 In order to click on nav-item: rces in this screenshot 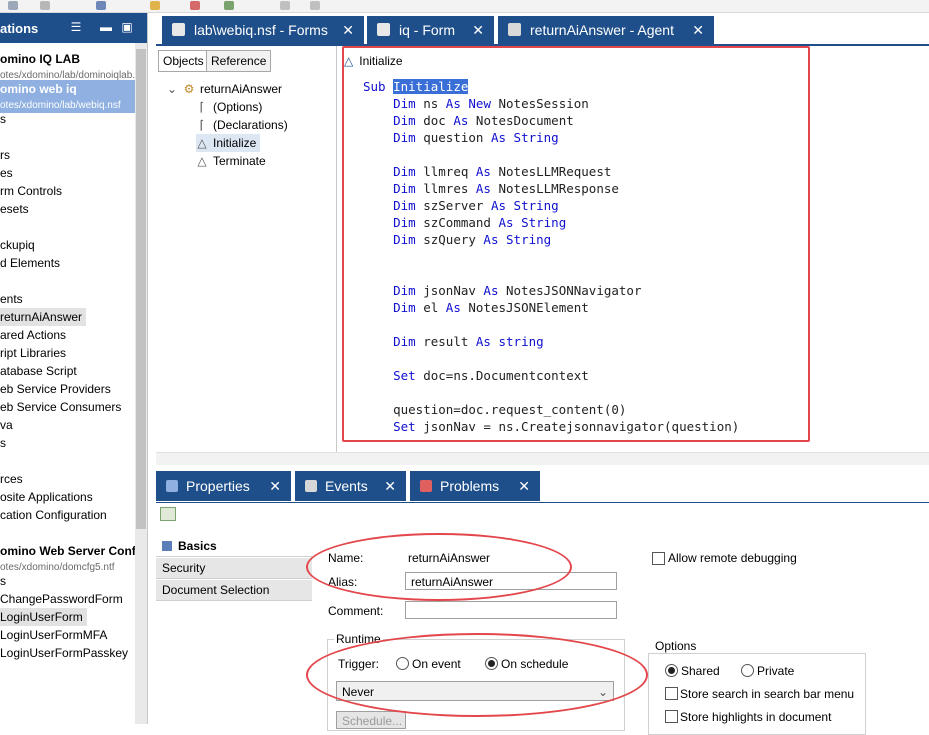, I will do `click(11, 479)`.